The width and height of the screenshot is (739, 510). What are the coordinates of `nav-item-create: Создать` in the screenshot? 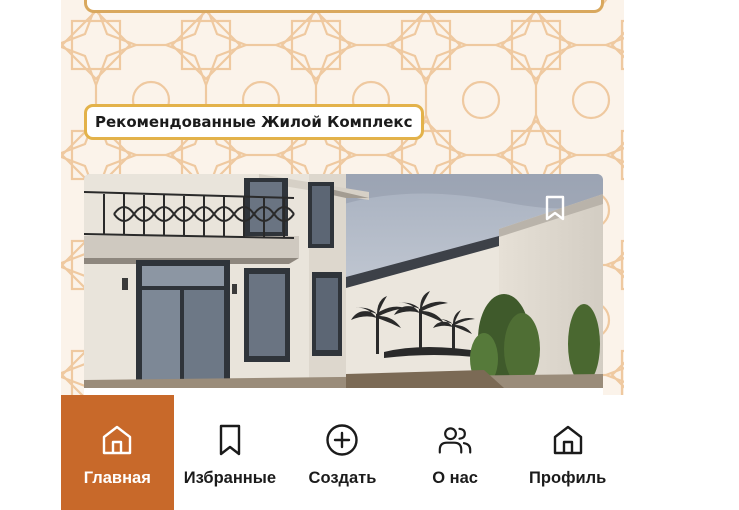 It's located at (342, 452).